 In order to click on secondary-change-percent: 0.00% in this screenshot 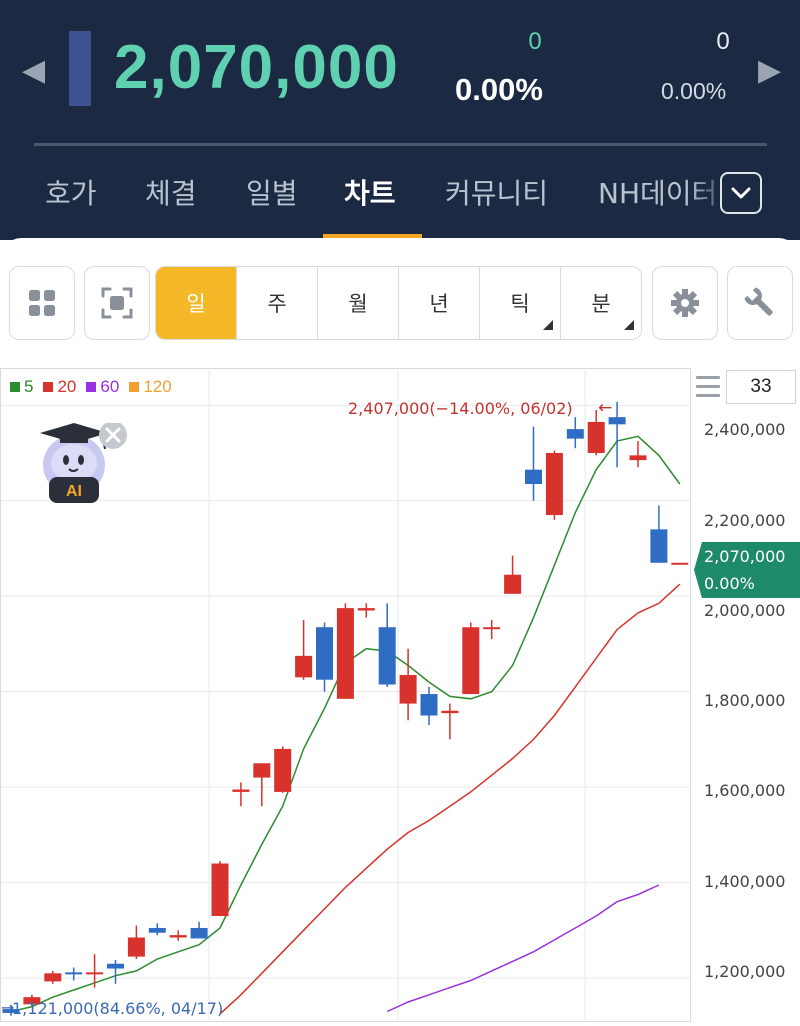, I will do `click(694, 91)`.